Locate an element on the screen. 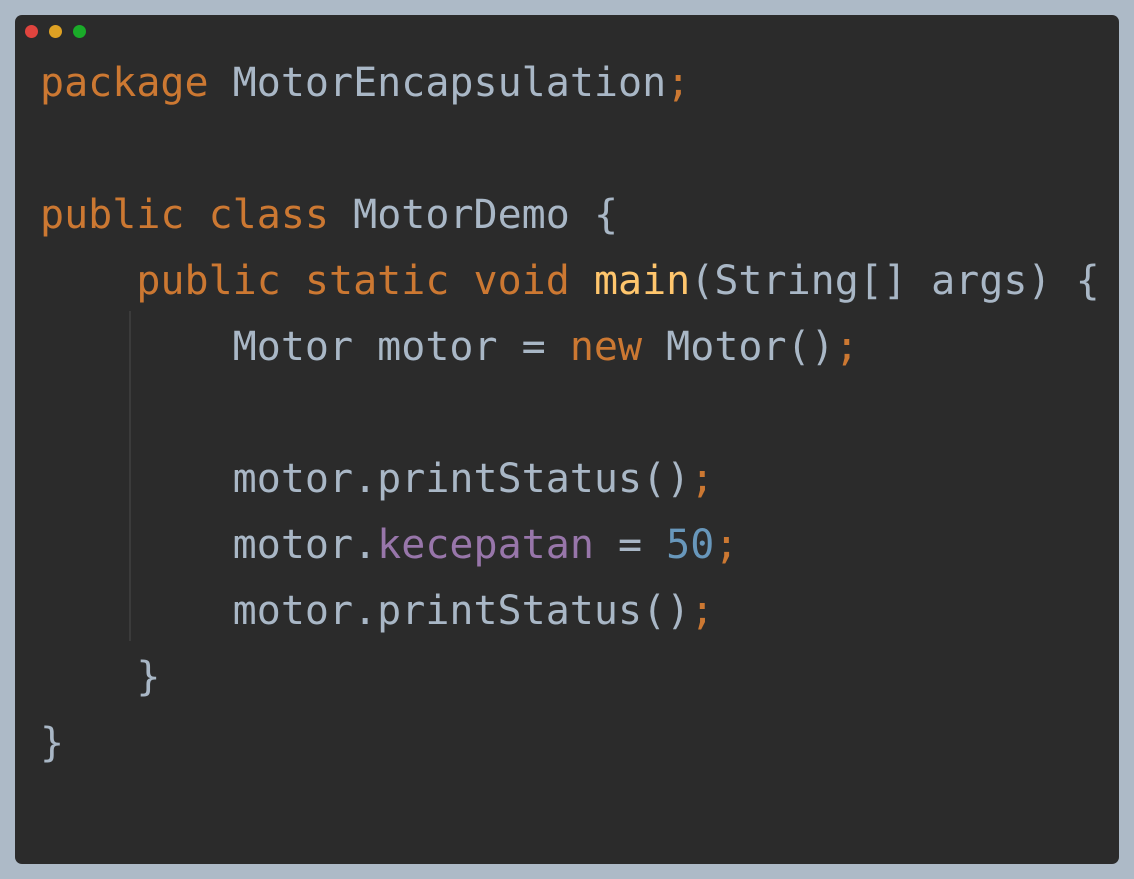  code-line-7: motor.printStatus(); is located at coordinates (570, 479).